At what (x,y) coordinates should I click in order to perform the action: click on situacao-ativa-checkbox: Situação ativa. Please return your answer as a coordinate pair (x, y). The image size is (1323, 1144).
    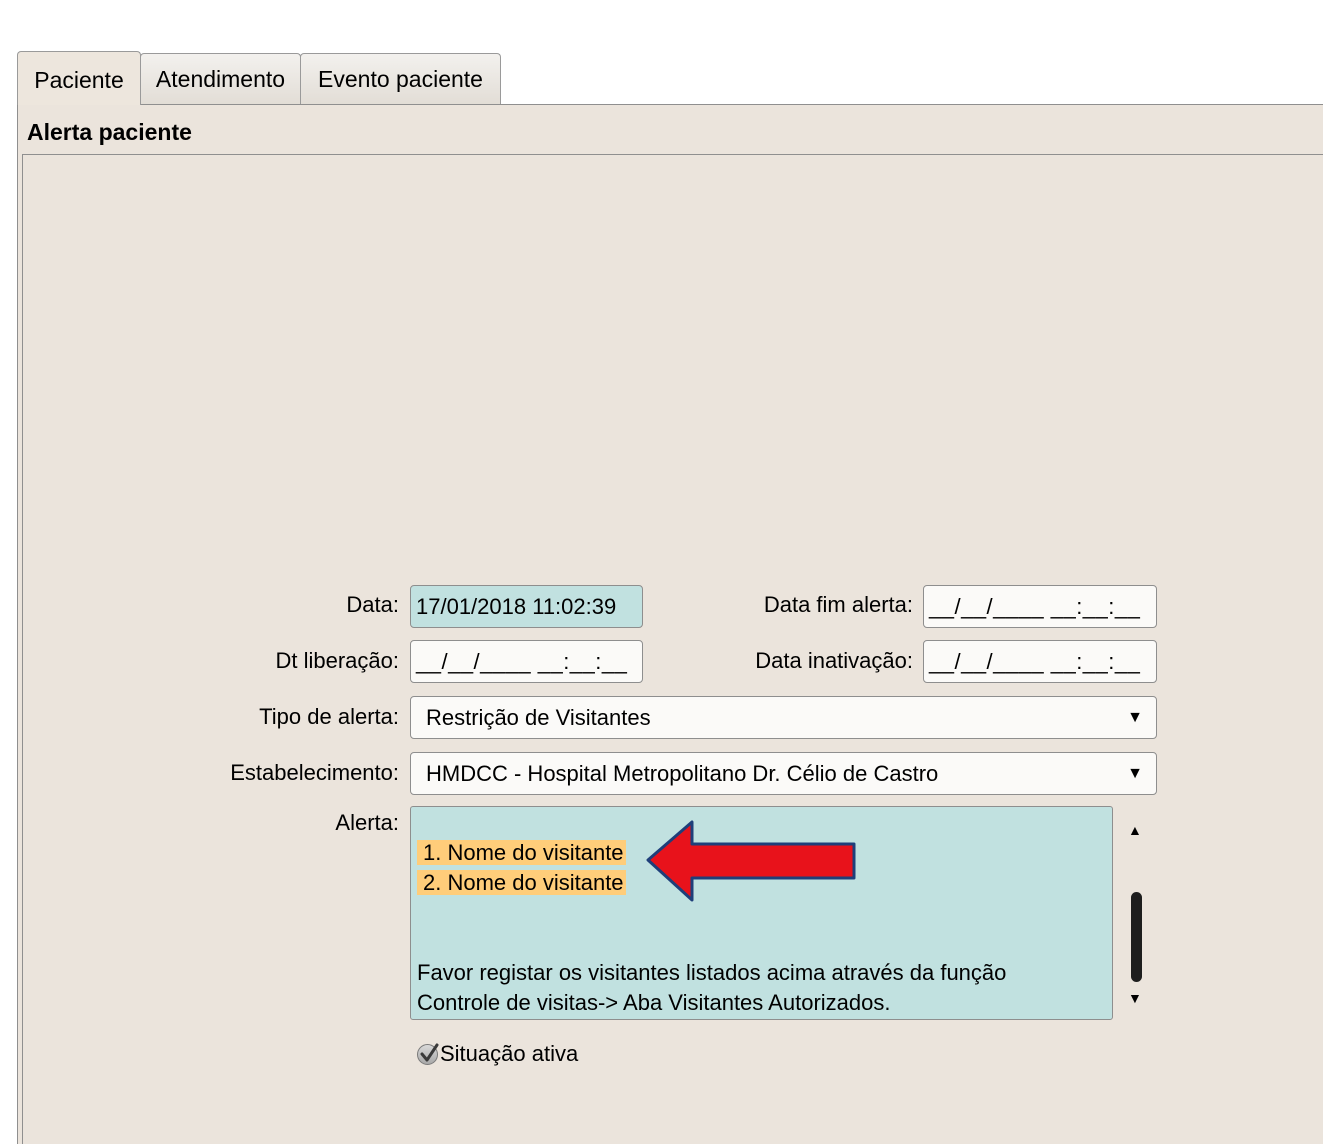
    Looking at the image, I should click on (497, 1054).